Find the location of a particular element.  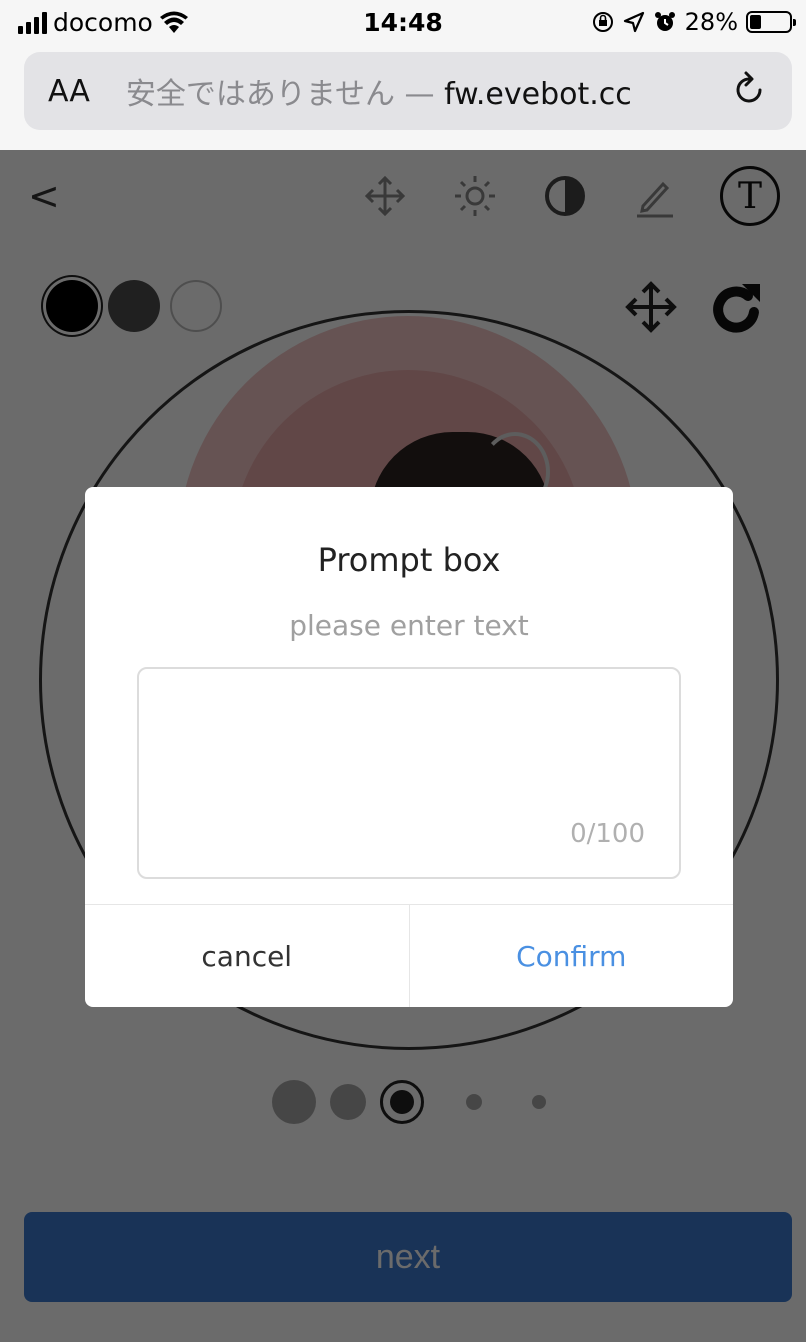

url-security-prefix: 安全ではありません — is located at coordinates (285, 94).